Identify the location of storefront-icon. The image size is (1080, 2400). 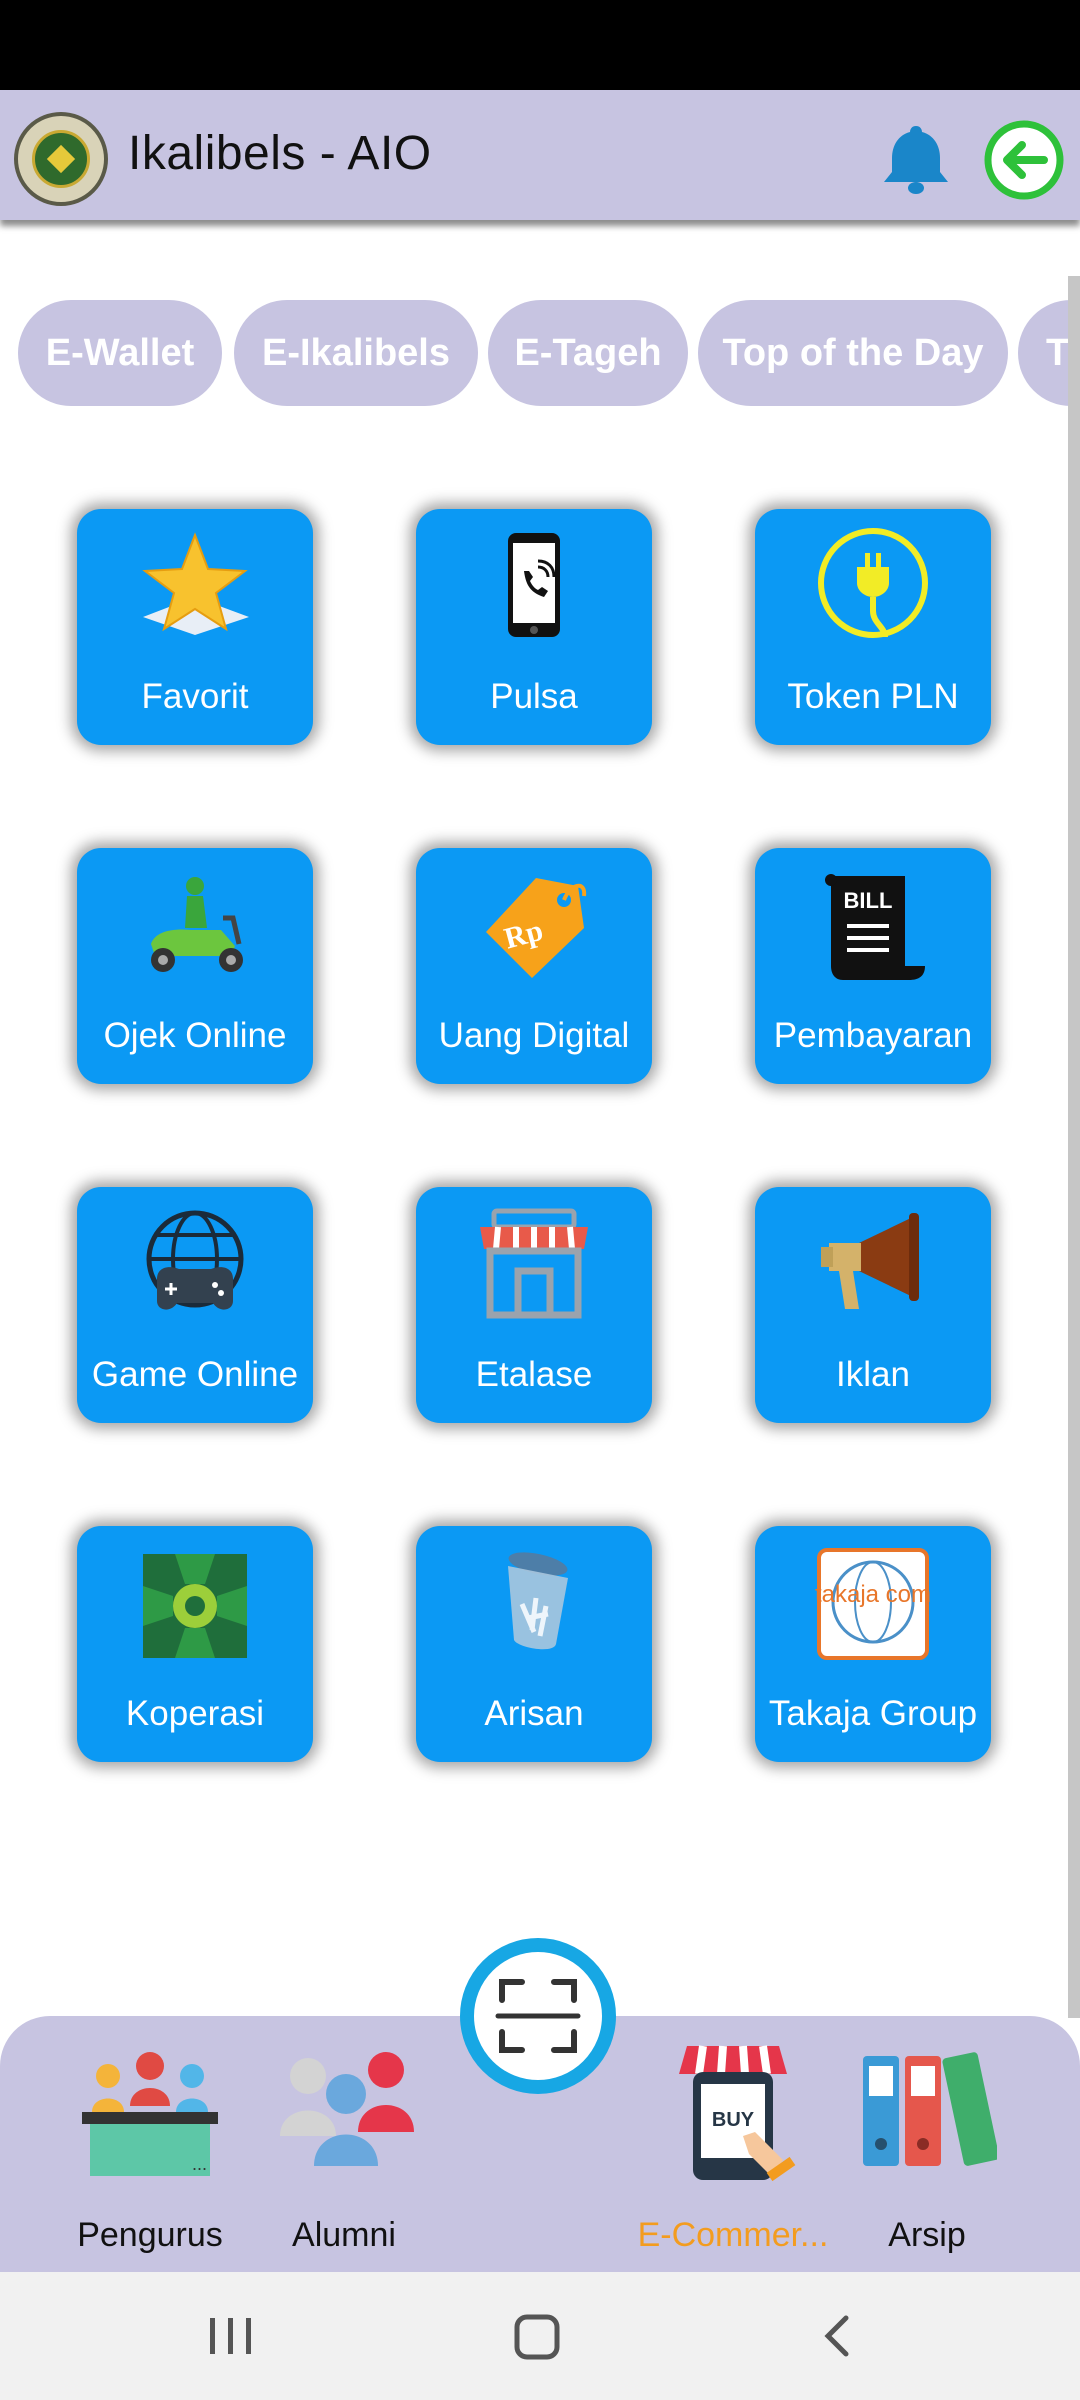
(534, 1263).